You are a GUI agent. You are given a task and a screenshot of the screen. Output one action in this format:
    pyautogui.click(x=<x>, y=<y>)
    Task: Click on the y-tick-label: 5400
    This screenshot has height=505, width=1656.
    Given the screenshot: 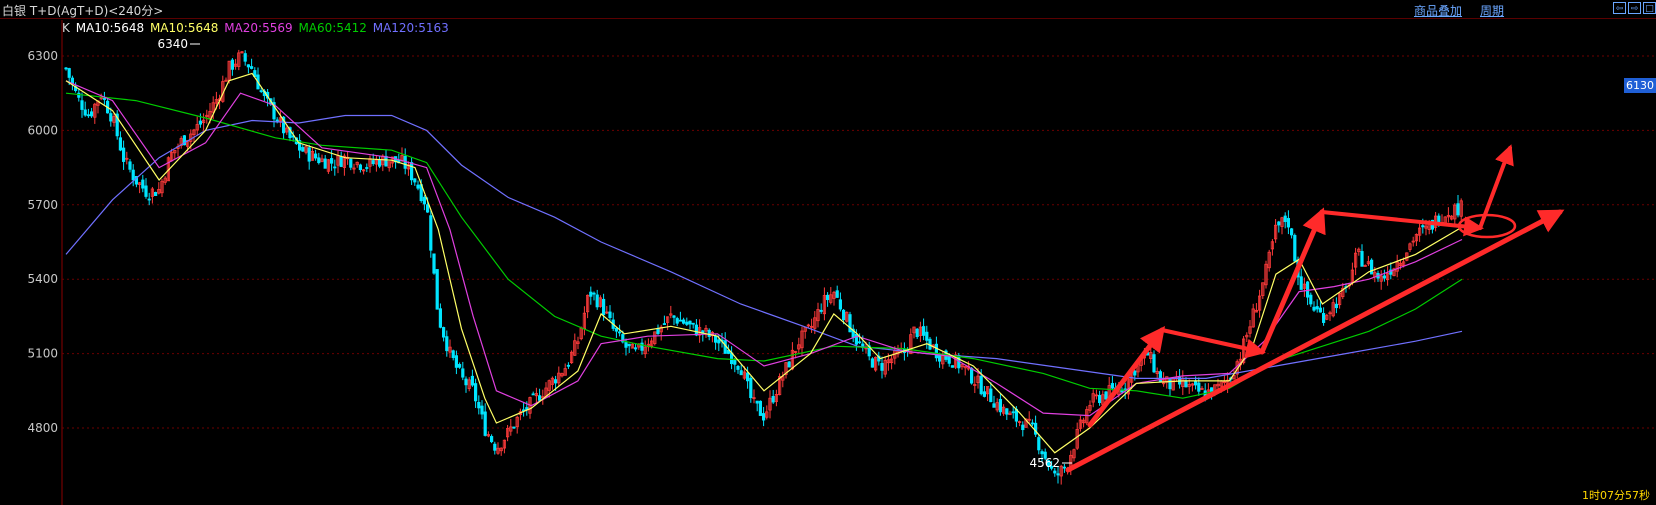 What is the action you would take?
    pyautogui.click(x=42, y=279)
    